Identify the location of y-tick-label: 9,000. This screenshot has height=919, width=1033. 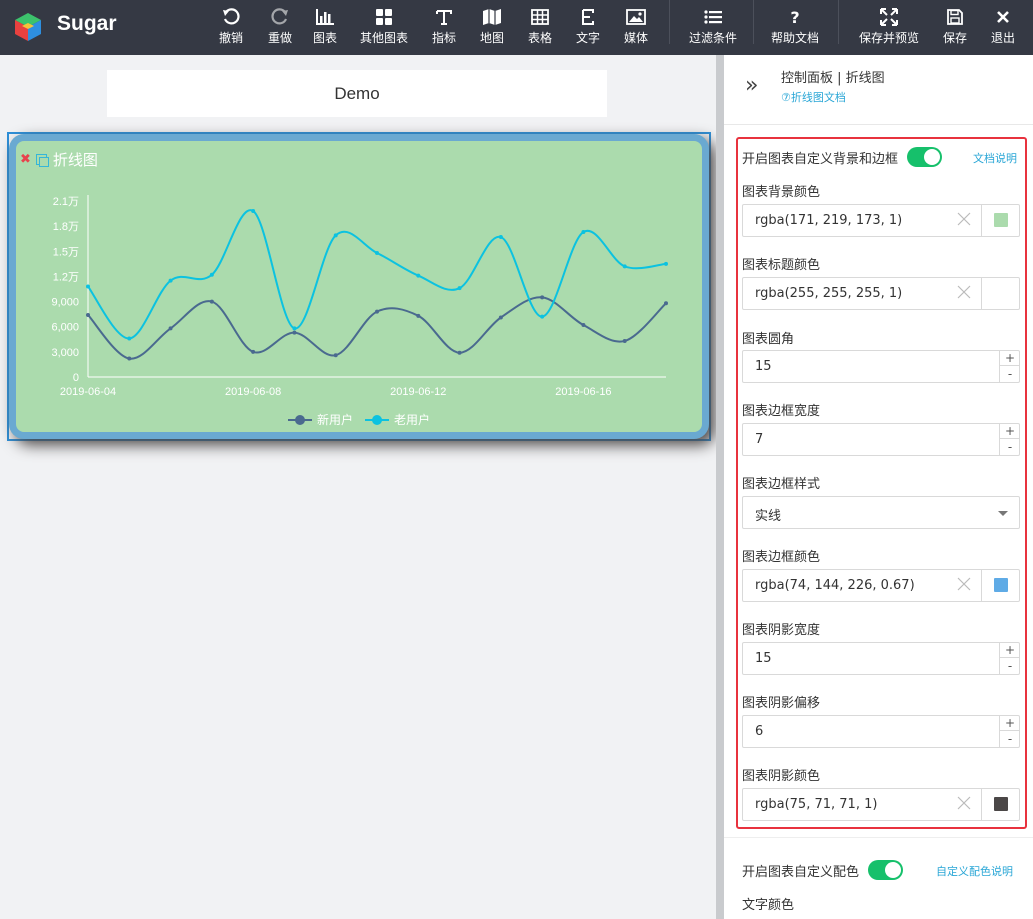
(65, 303).